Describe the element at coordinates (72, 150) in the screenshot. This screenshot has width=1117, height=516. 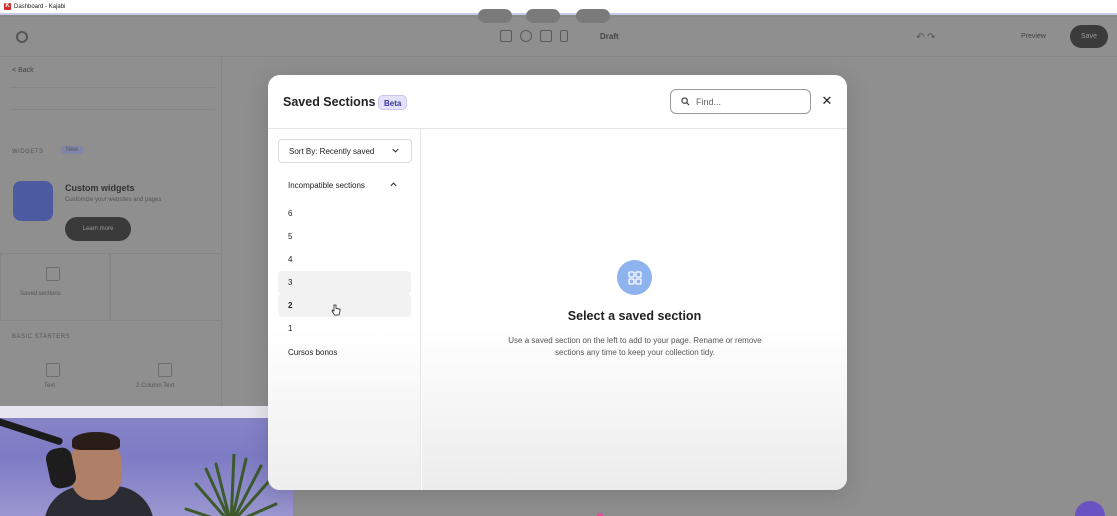
I see `new-badge: New` at that location.